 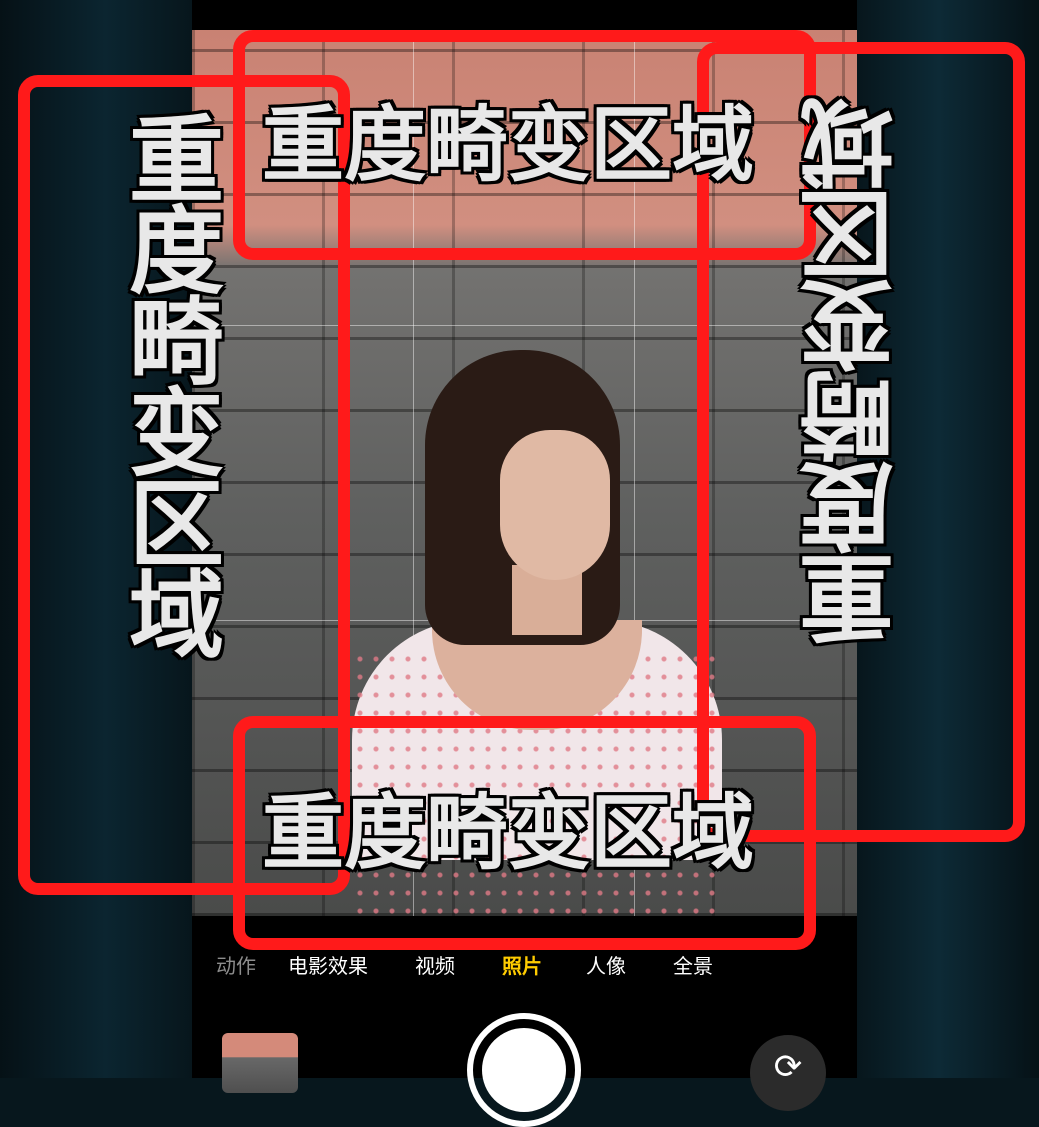 What do you see at coordinates (555, 505) in the screenshot?
I see `subject-face` at bounding box center [555, 505].